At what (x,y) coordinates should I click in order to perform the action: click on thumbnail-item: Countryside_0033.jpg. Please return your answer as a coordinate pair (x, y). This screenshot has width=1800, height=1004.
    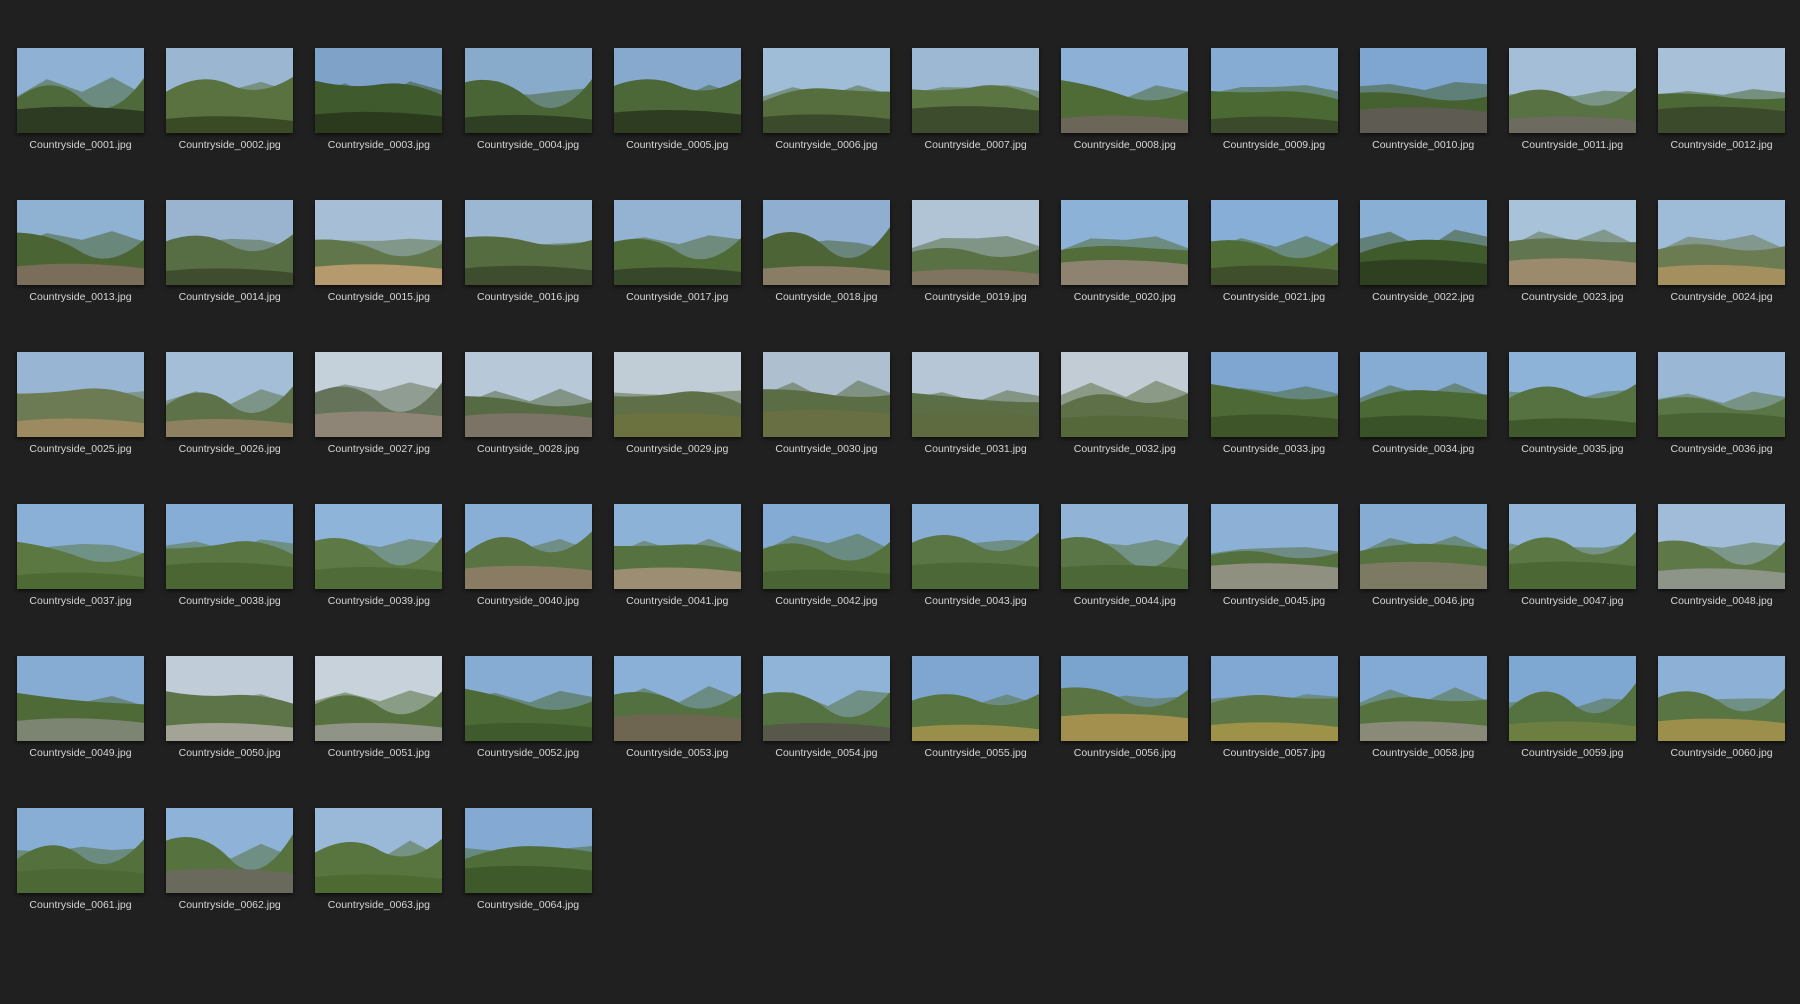
    Looking at the image, I should click on (1274, 407).